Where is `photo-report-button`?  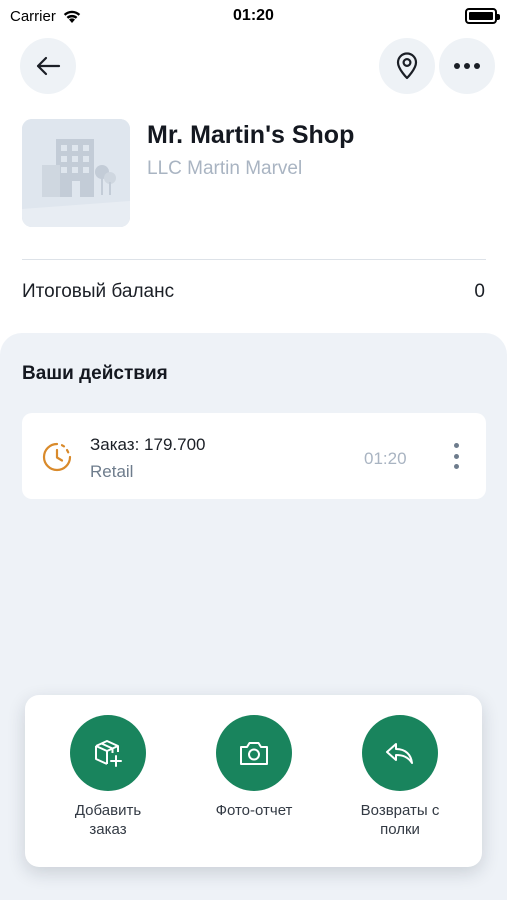
photo-report-button is located at coordinates (254, 753).